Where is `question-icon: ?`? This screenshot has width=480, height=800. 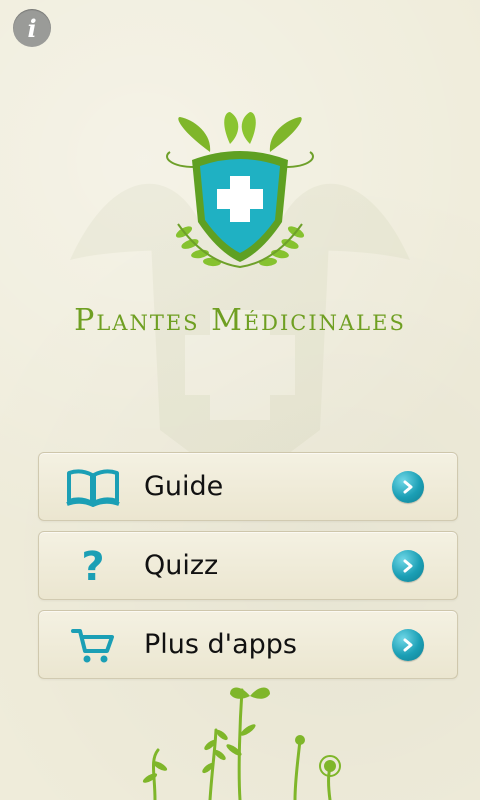
question-icon: ? is located at coordinates (93, 566).